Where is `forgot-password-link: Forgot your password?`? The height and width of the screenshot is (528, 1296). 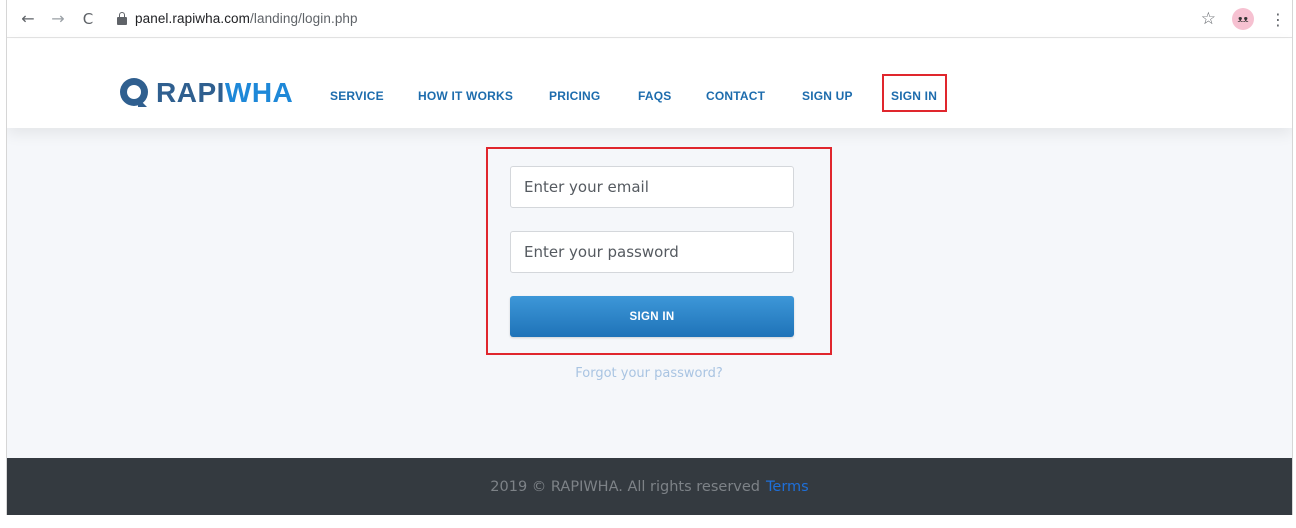
forgot-password-link: Forgot your password? is located at coordinates (649, 373).